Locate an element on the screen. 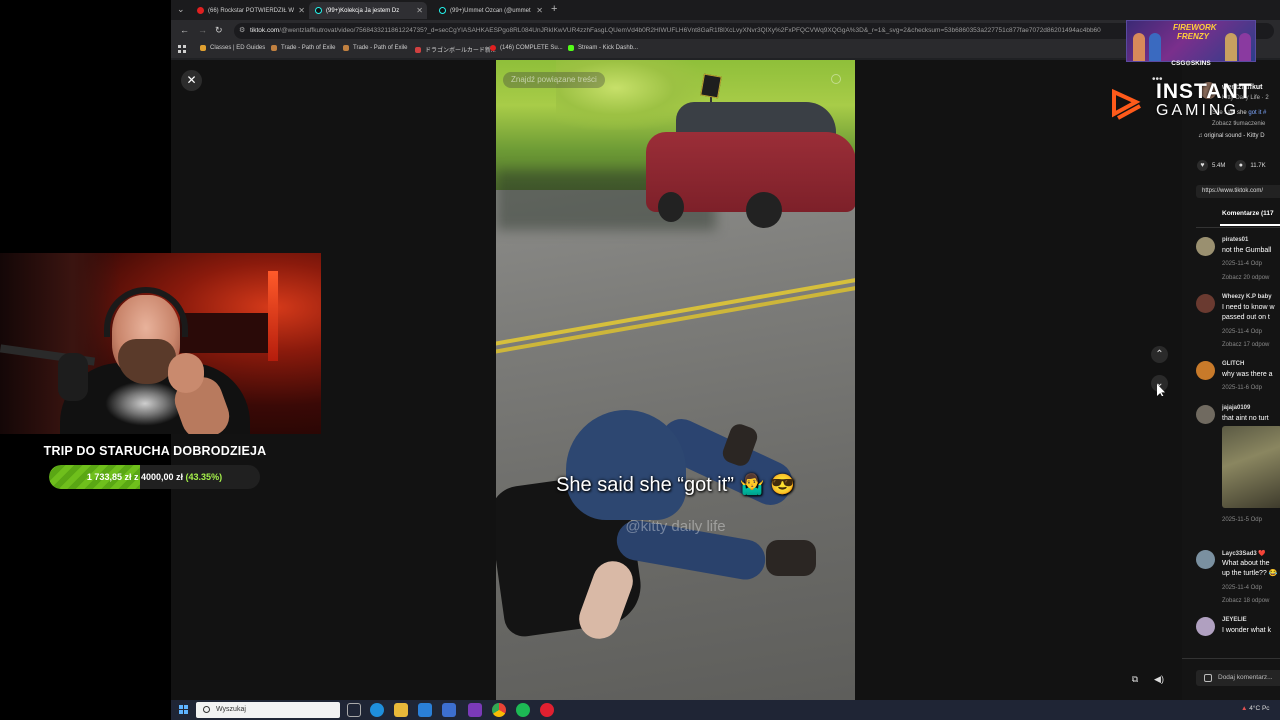 The image size is (1280, 720). taskbar-search: Wyszukaj is located at coordinates (268, 710).